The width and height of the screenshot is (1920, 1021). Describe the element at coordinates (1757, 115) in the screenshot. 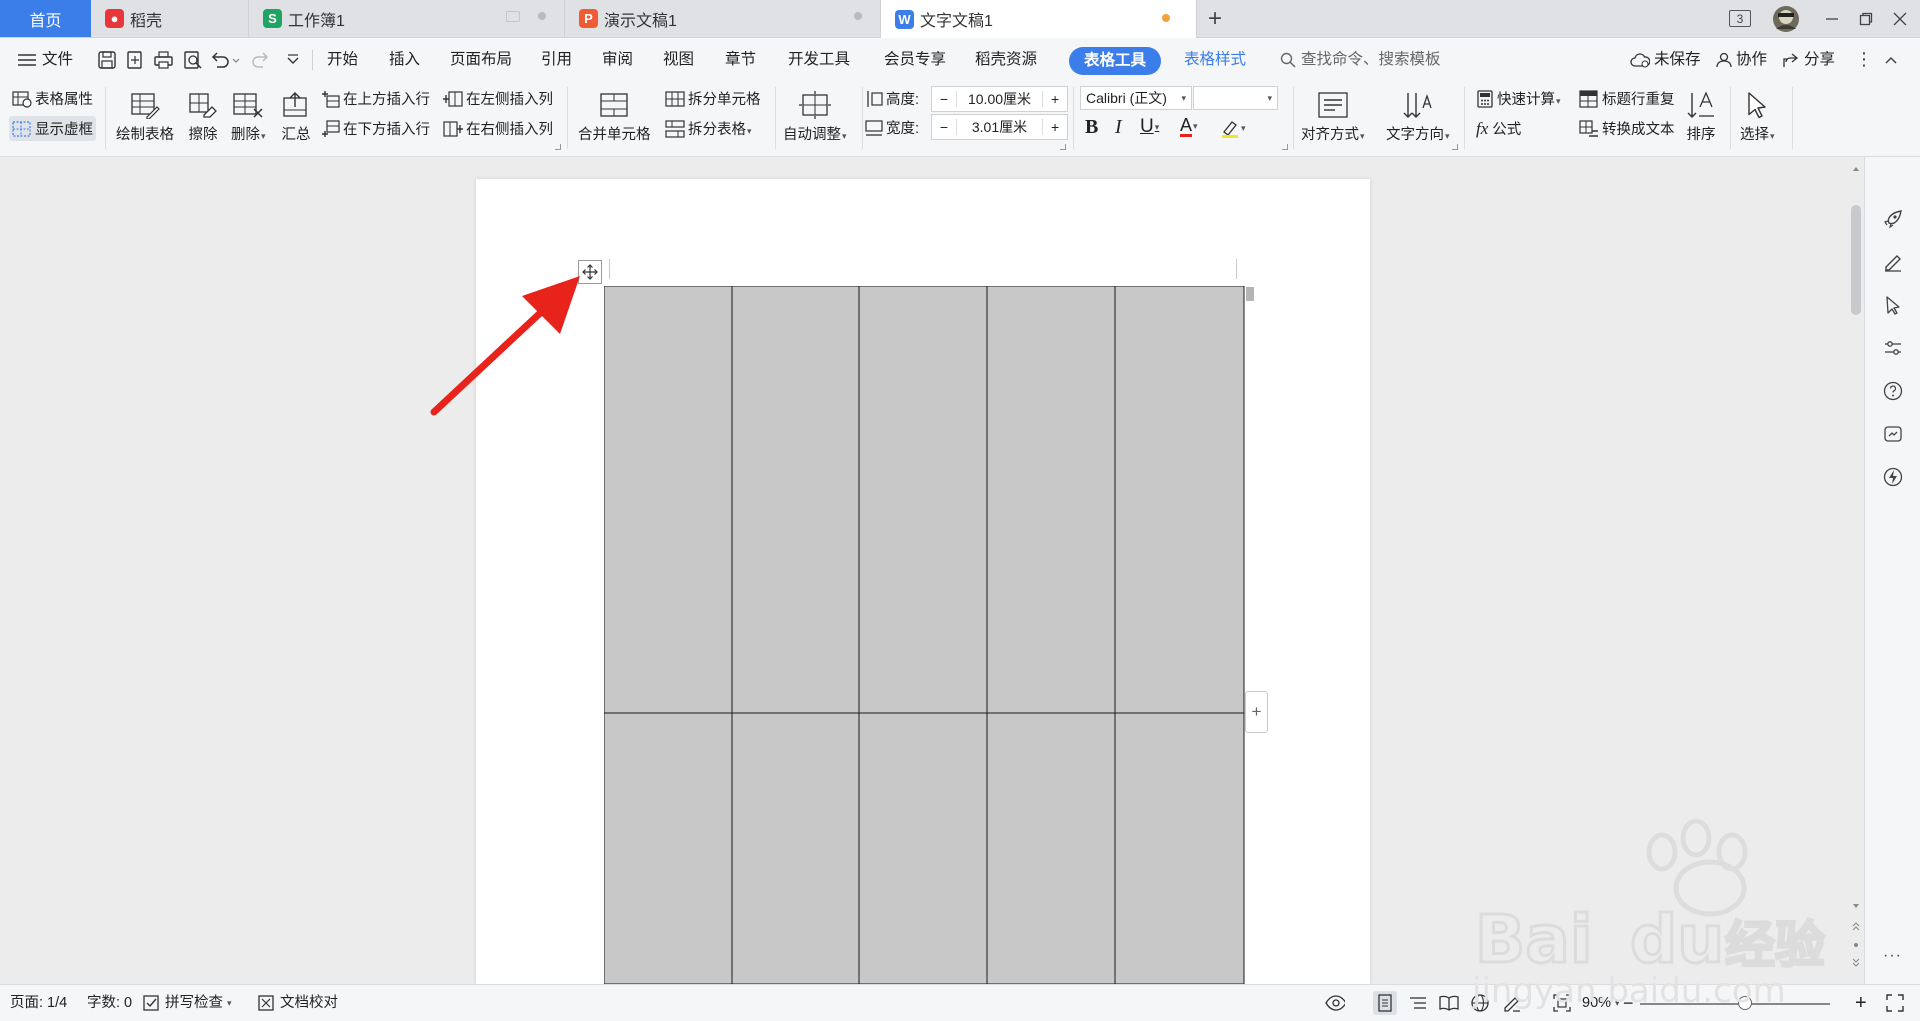

I see `select-button: 选择▾` at that location.